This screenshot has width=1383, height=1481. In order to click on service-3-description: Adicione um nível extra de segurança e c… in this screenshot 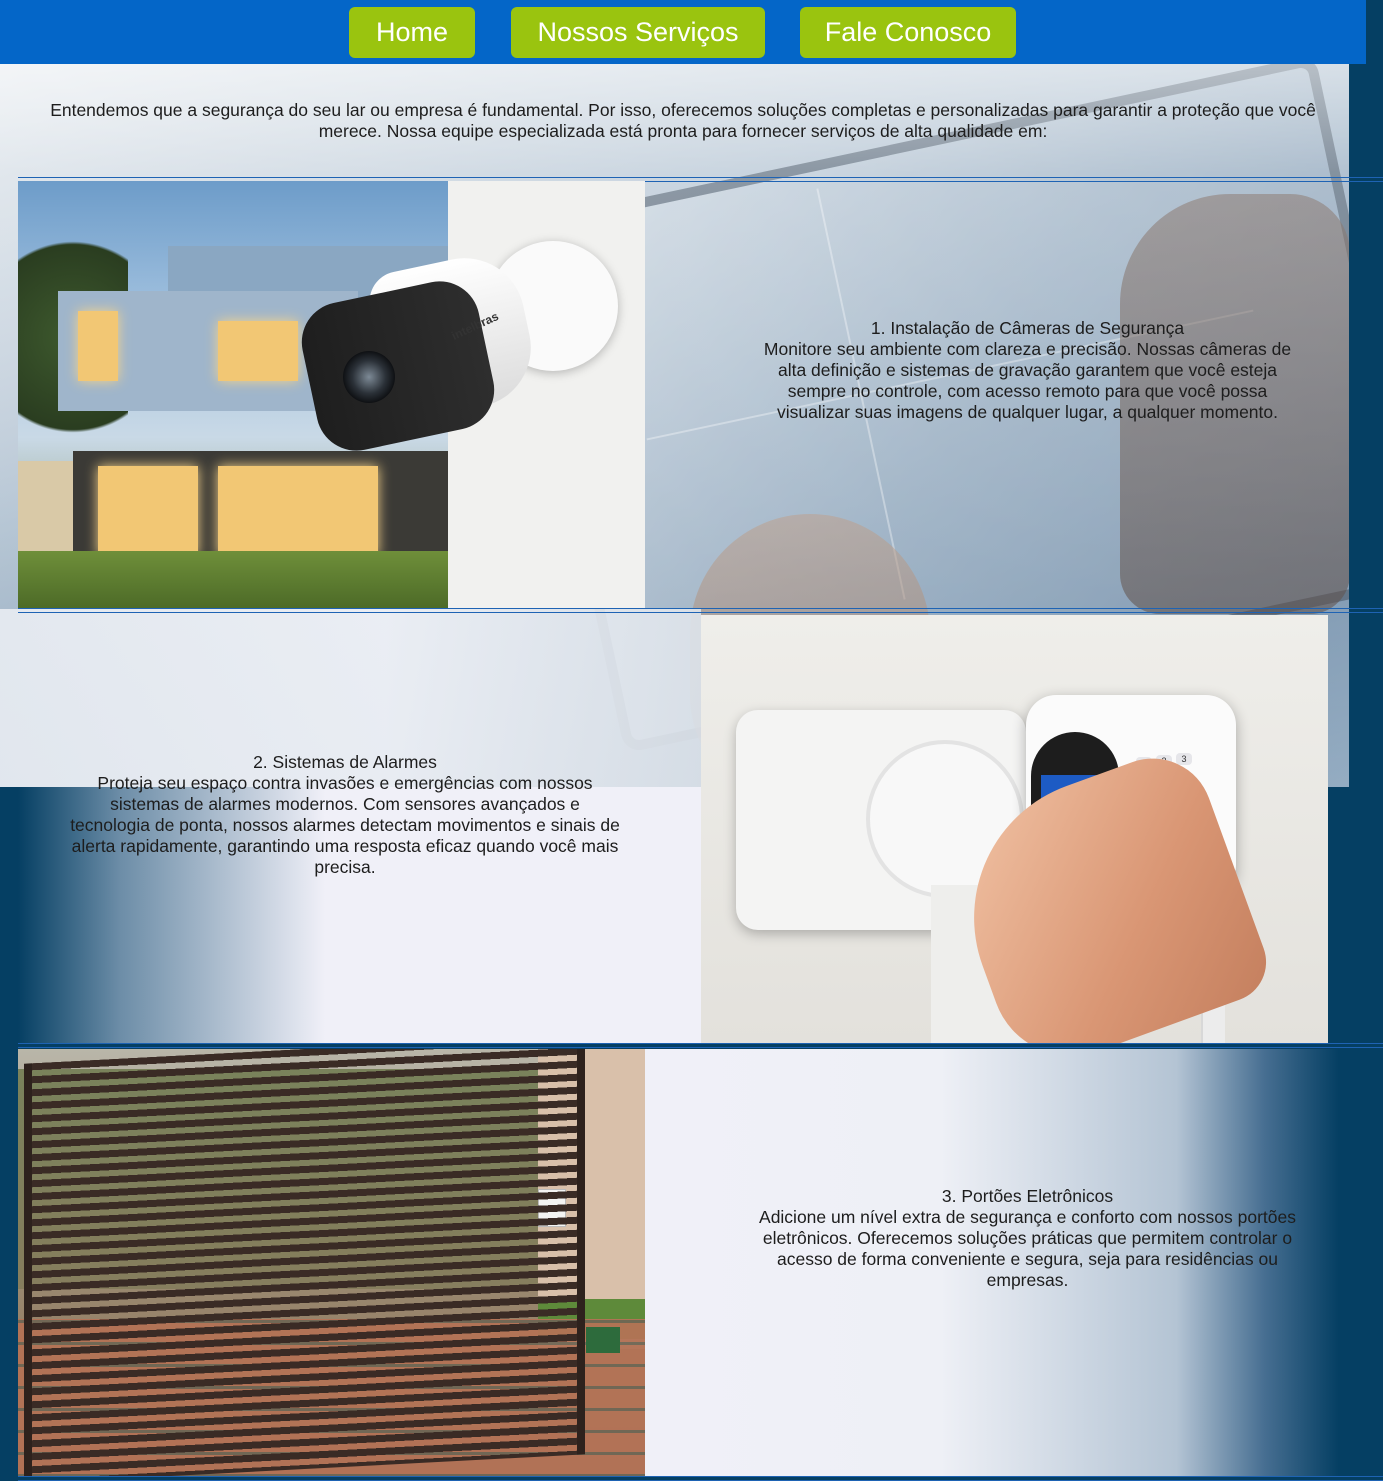, I will do `click(1027, 1248)`.